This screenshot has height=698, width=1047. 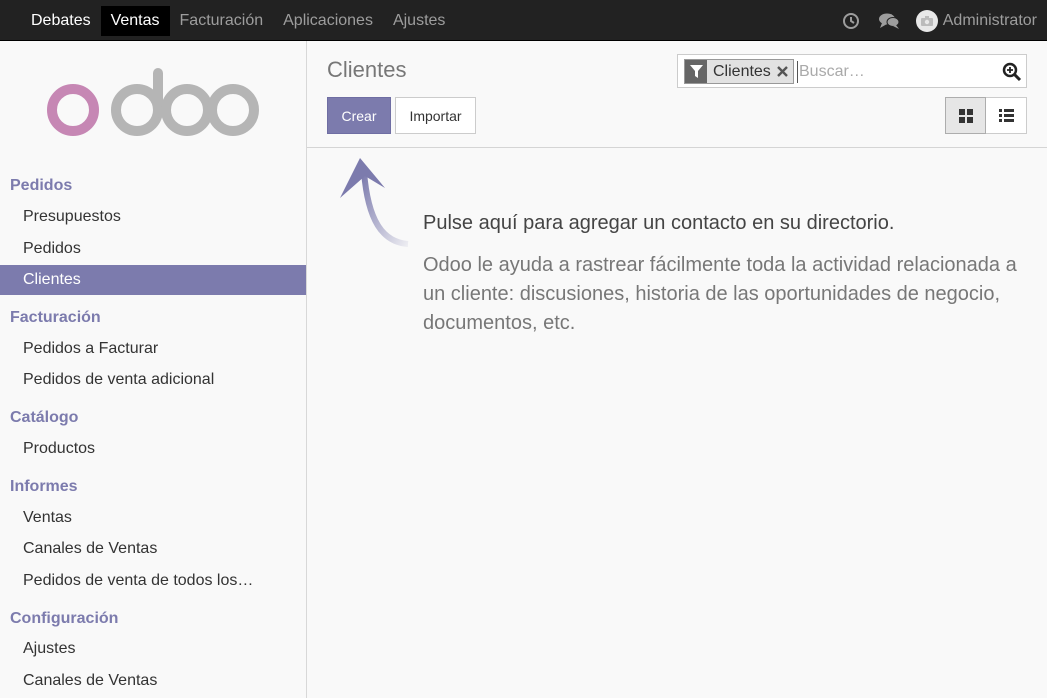 I want to click on page-title: Clientes, so click(x=367, y=69).